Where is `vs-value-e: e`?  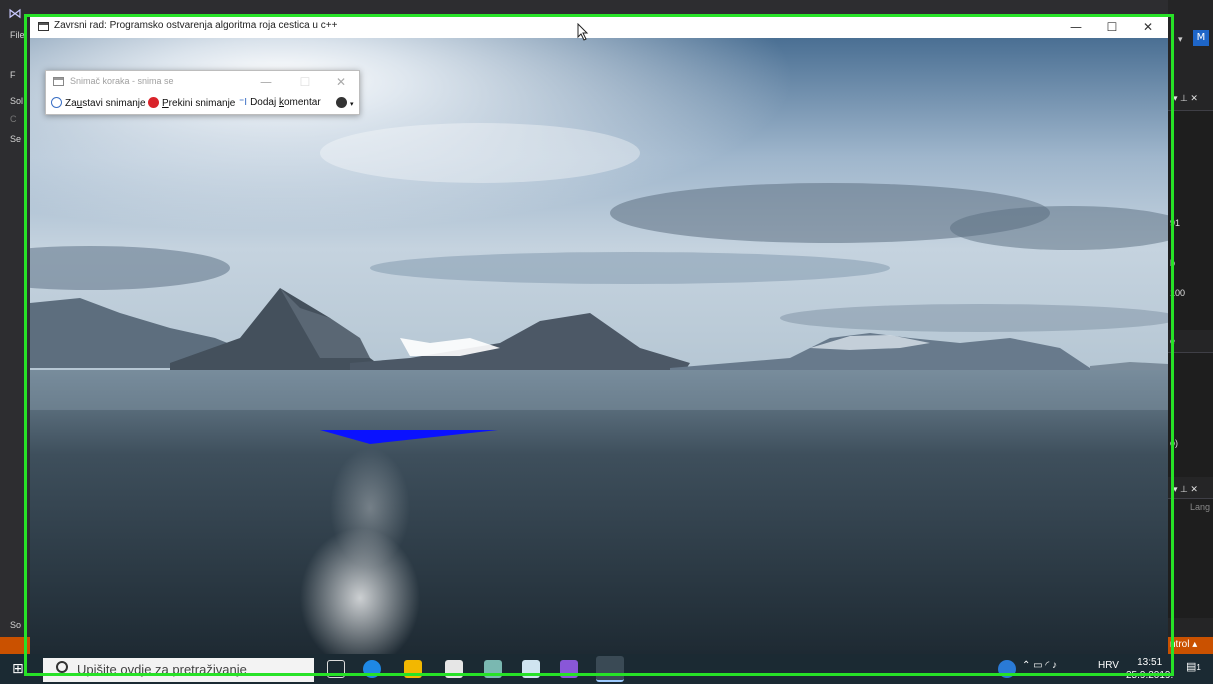 vs-value-e: e is located at coordinates (1173, 341).